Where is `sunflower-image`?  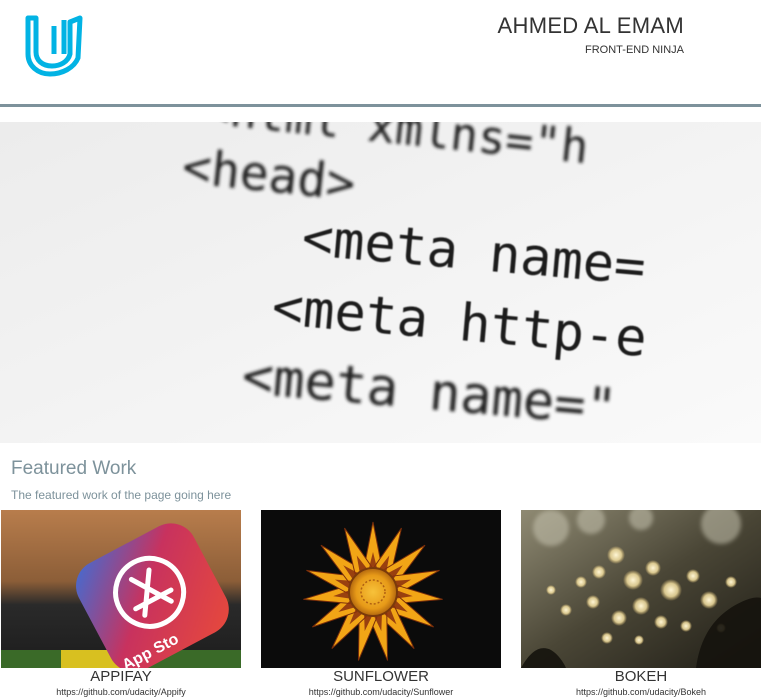
sunflower-image is located at coordinates (381, 589).